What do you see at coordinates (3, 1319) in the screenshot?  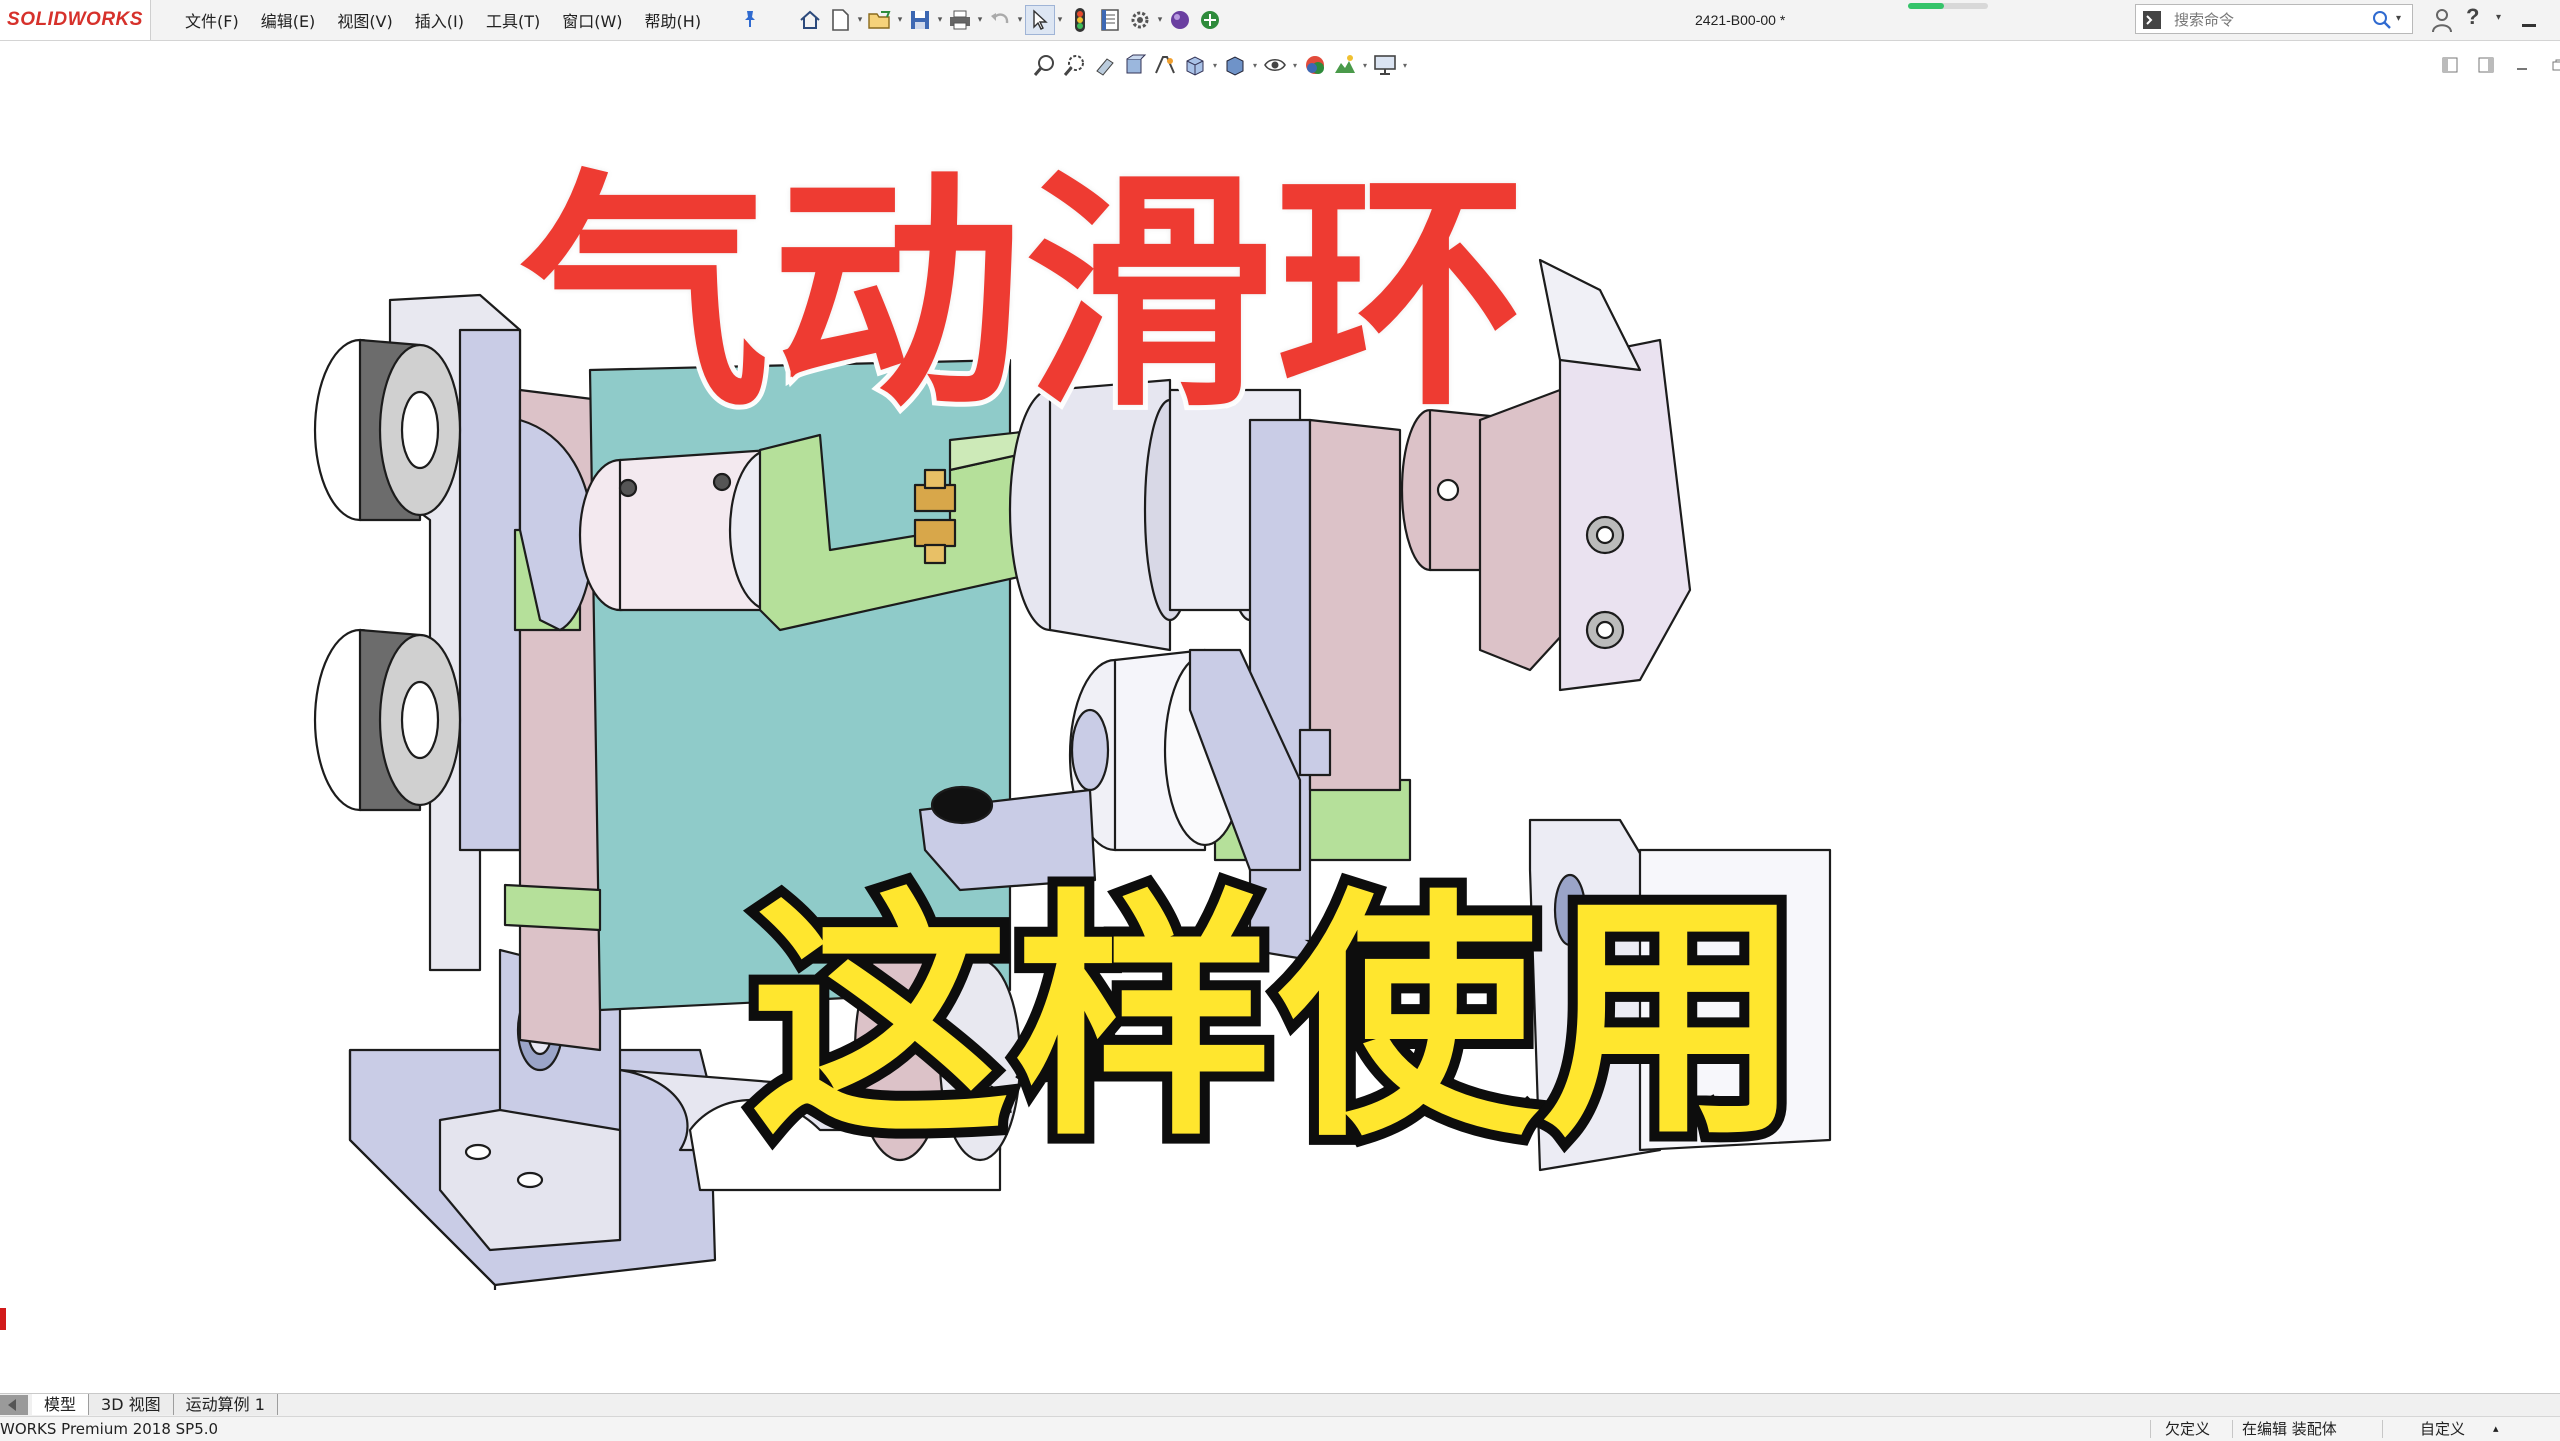 I see `origin-triad-marker` at bounding box center [3, 1319].